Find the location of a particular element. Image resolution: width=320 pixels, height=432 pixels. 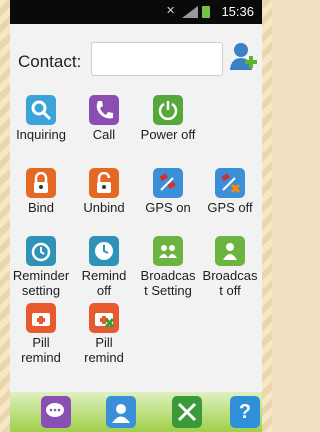

function-tile: Inquiring is located at coordinates (41, 118).